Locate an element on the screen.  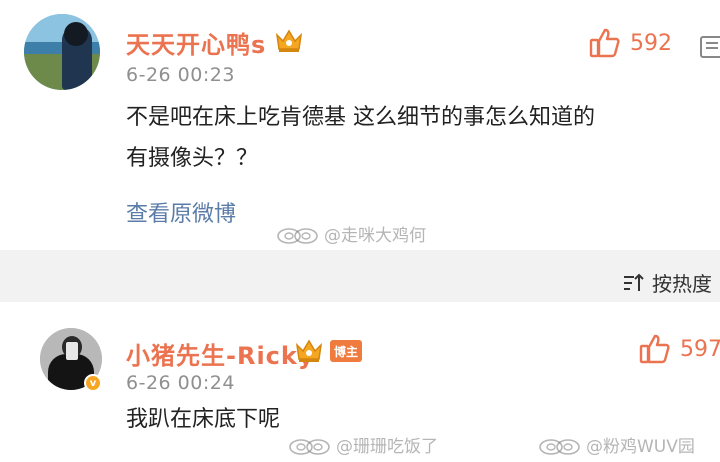
like-button: 597 is located at coordinates (679, 349).